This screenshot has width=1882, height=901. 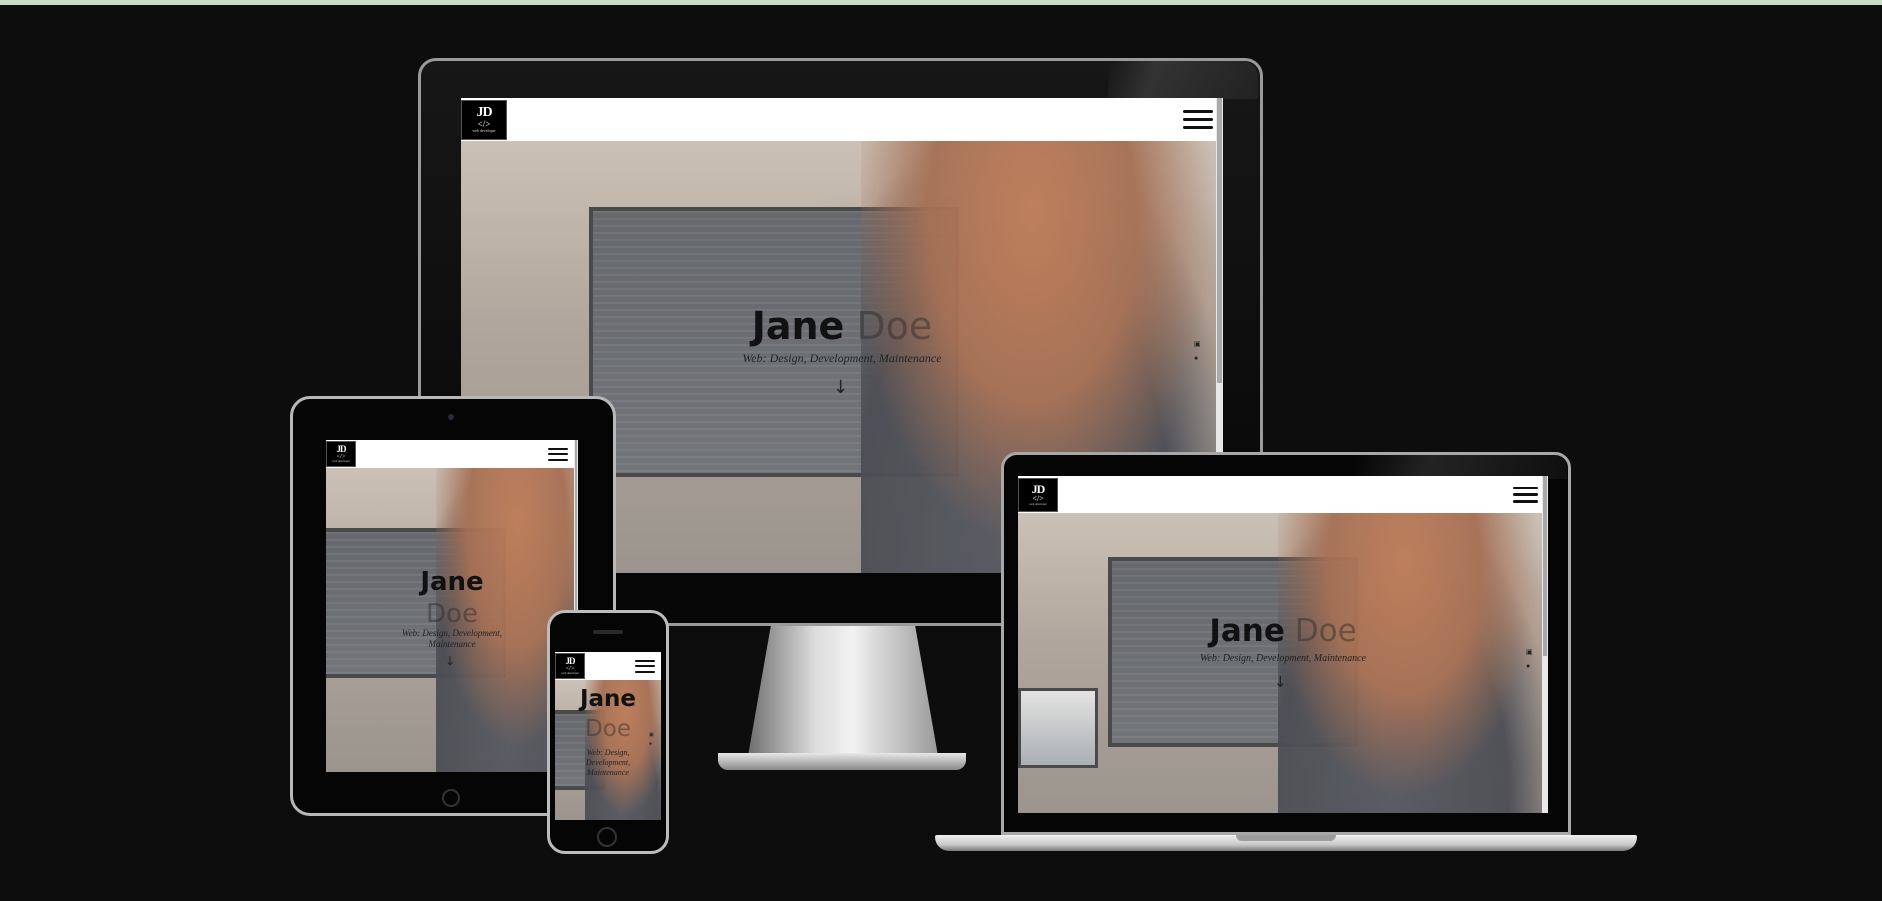 What do you see at coordinates (608, 632) in the screenshot?
I see `phone-speaker` at bounding box center [608, 632].